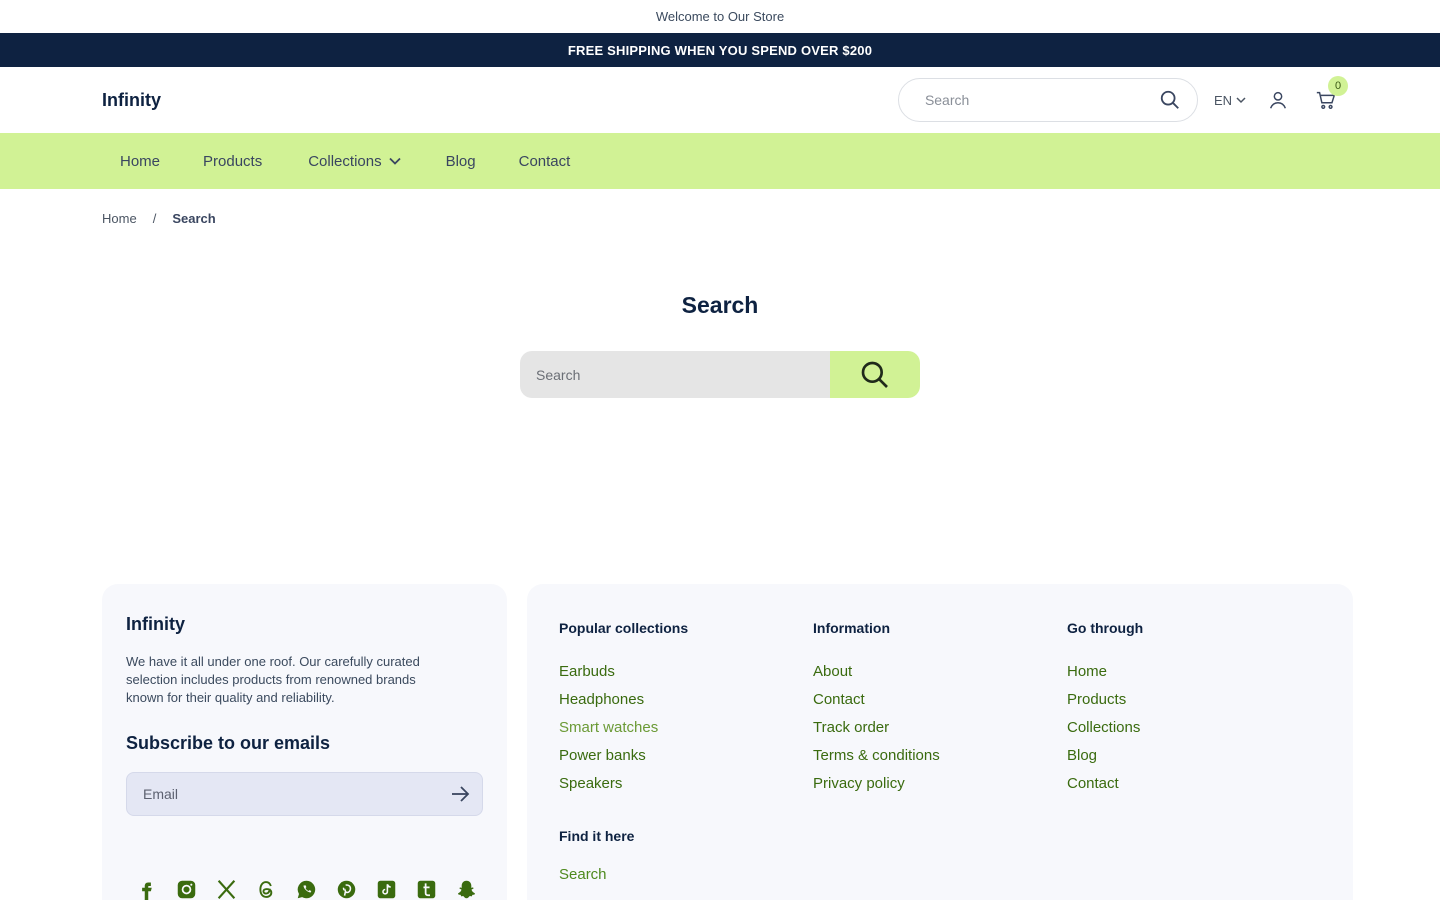  Describe the element at coordinates (266, 889) in the screenshot. I see `threads-icon` at that location.